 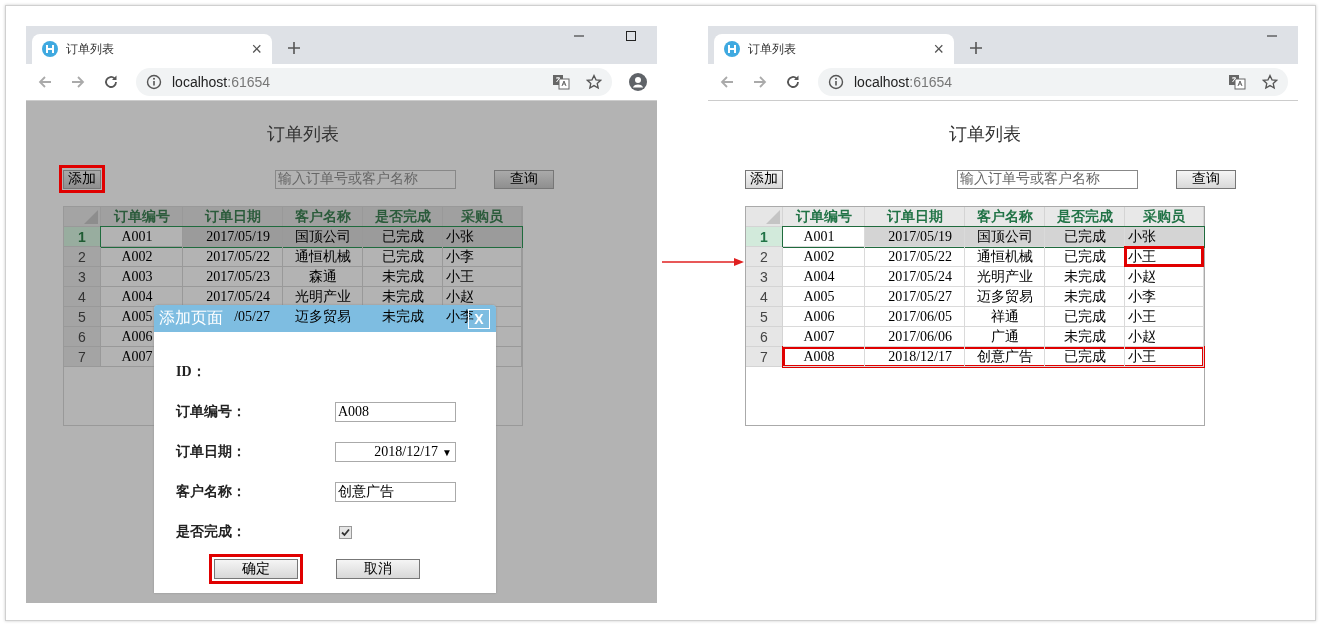 What do you see at coordinates (395, 492) in the screenshot?
I see `input-field: 创意广告` at bounding box center [395, 492].